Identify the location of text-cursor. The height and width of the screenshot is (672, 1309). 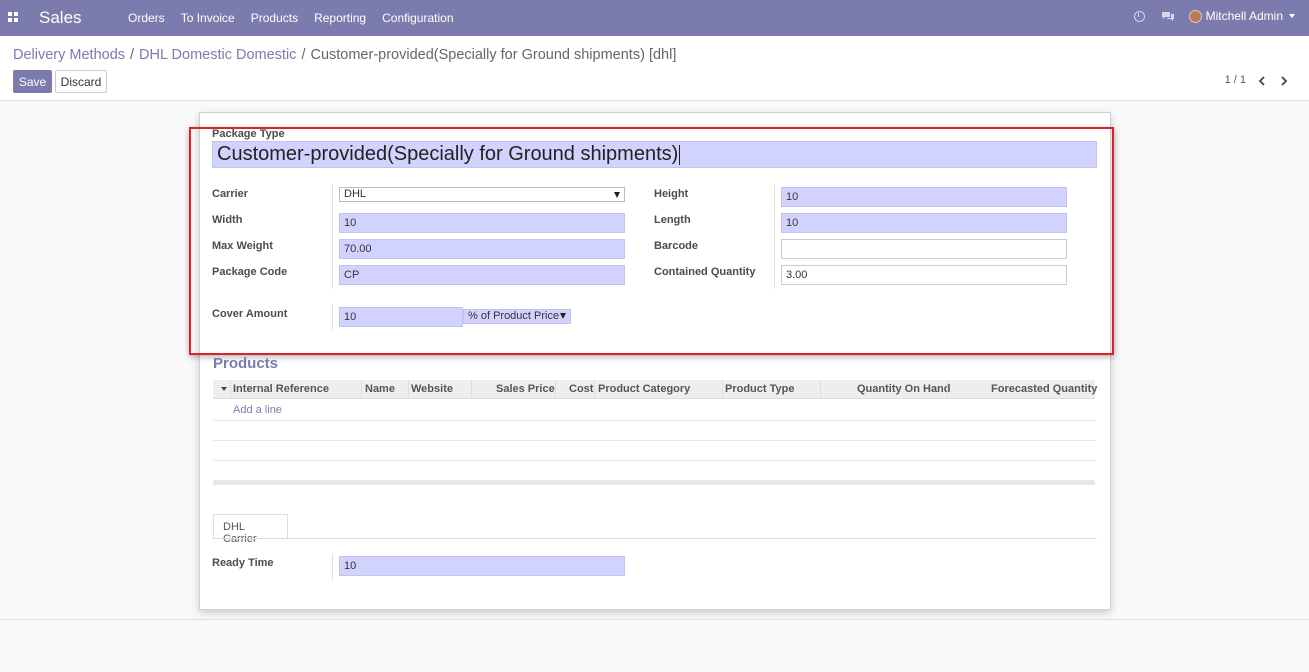
(680, 154).